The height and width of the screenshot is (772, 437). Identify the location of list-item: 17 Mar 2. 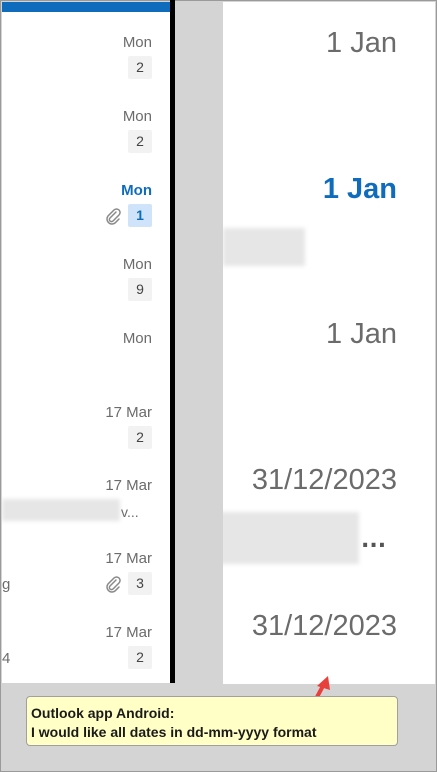
(86, 439).